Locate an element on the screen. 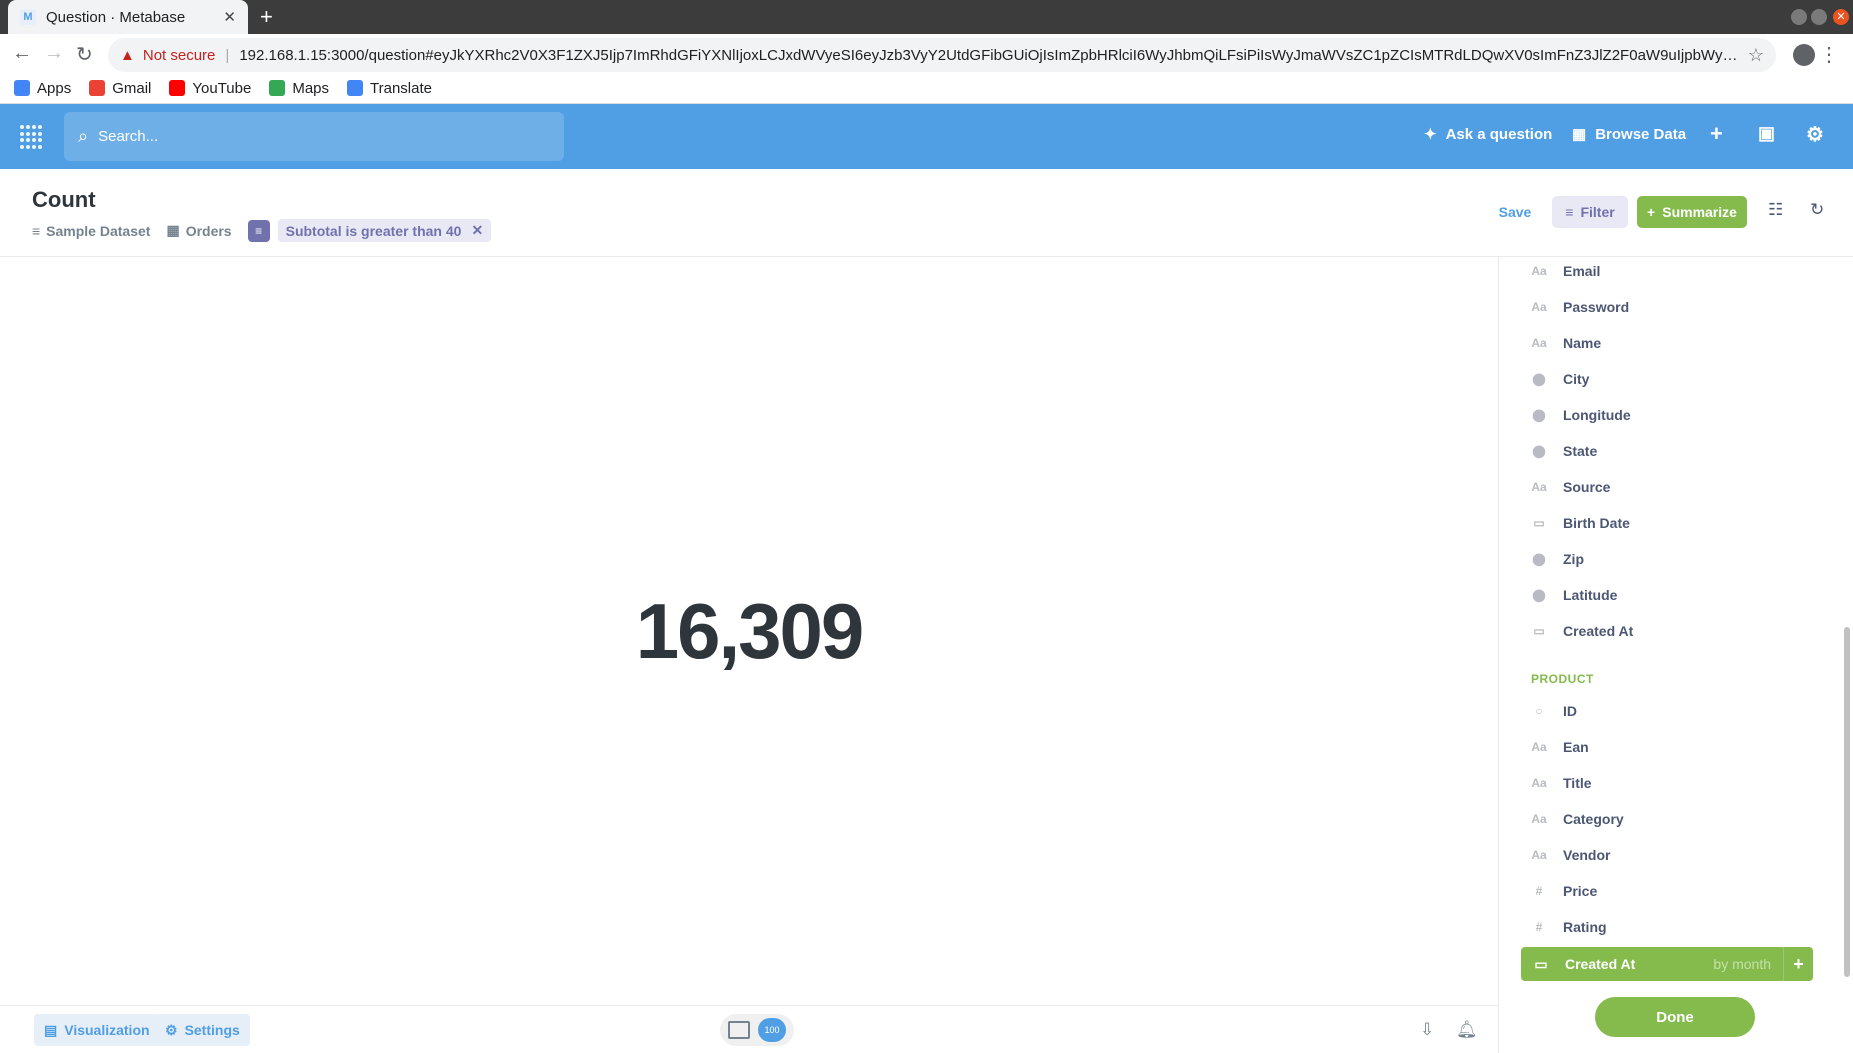 The width and height of the screenshot is (1853, 1053). ask-question-button: ✦ Ask a question is located at coordinates (1488, 134).